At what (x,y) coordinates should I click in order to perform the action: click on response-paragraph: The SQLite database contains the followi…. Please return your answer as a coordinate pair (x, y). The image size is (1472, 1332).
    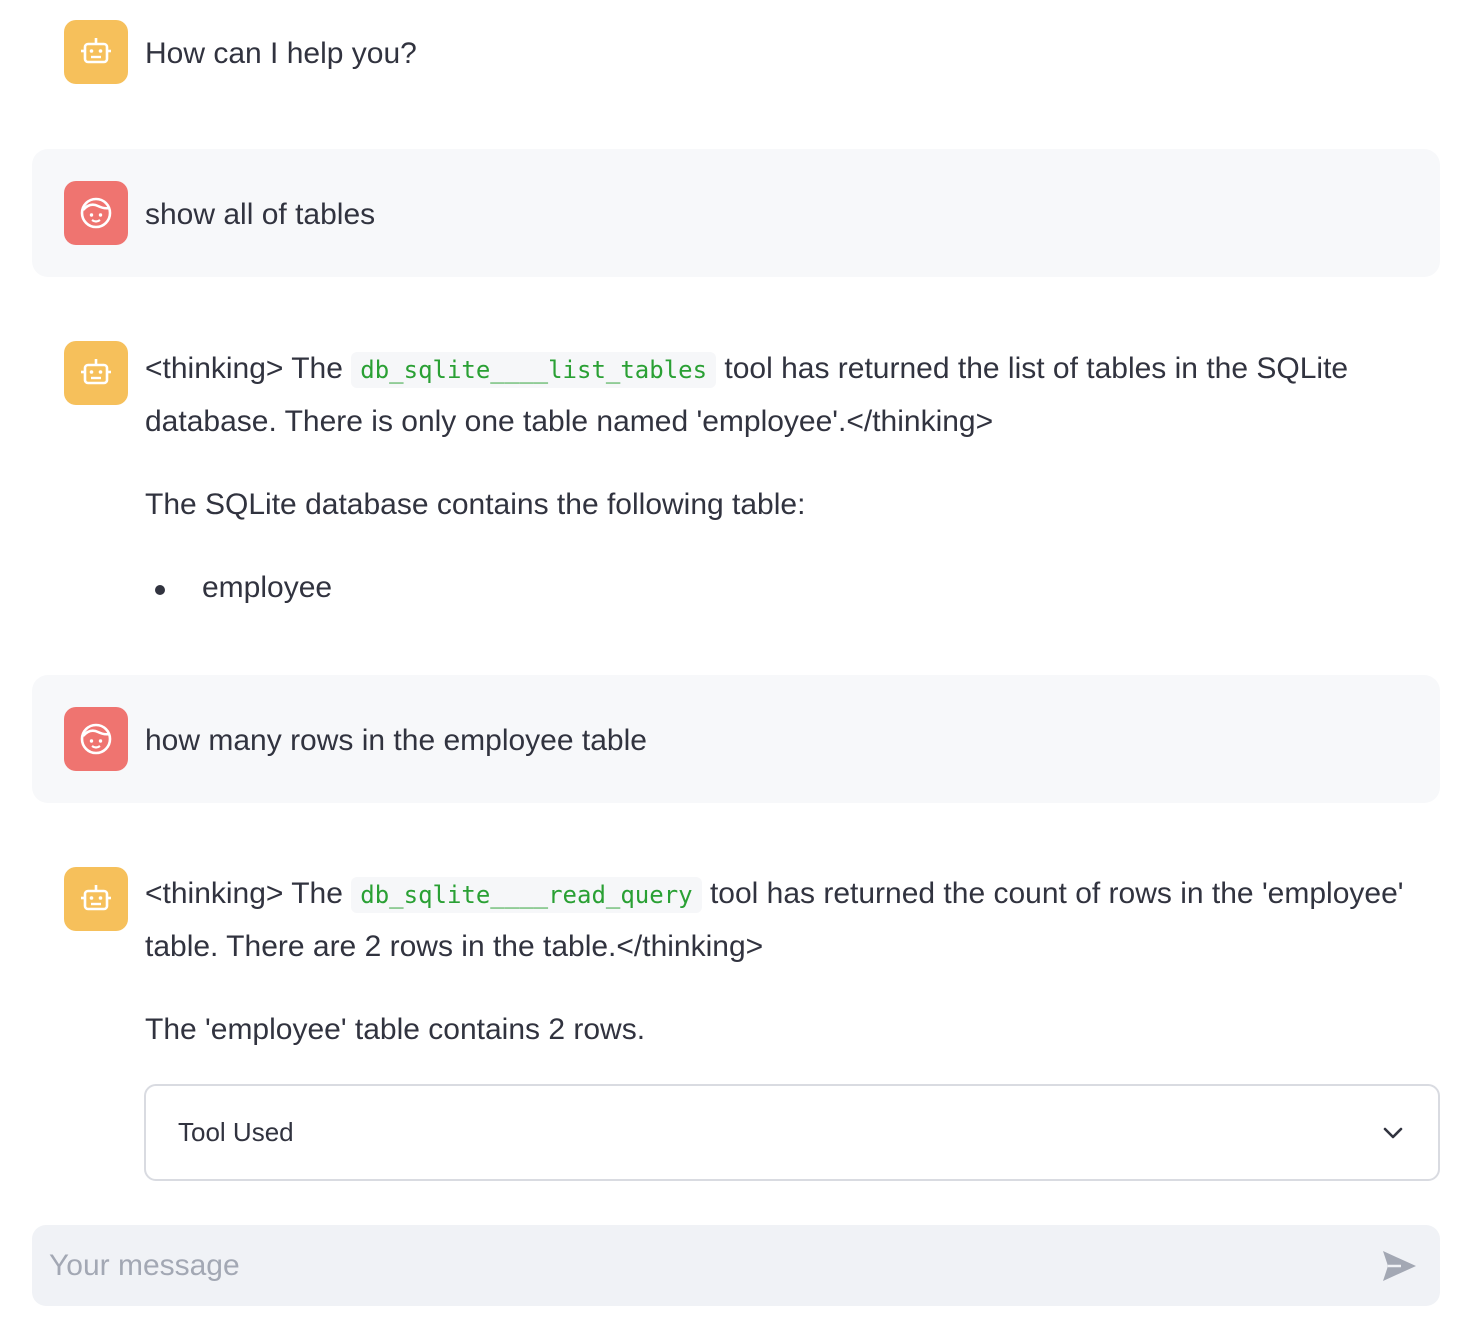
    Looking at the image, I should click on (475, 504).